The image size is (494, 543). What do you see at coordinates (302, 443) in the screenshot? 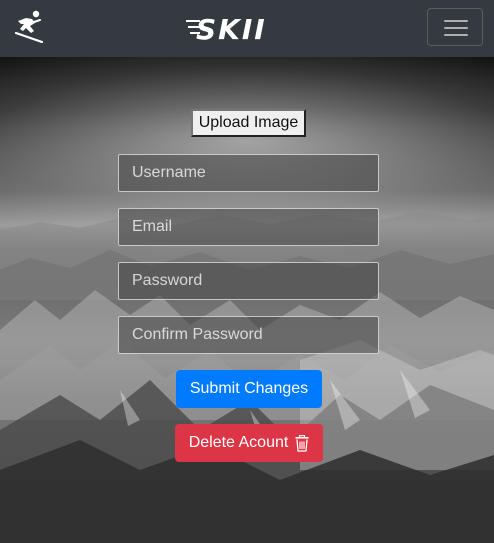
I see `trash-icon` at bounding box center [302, 443].